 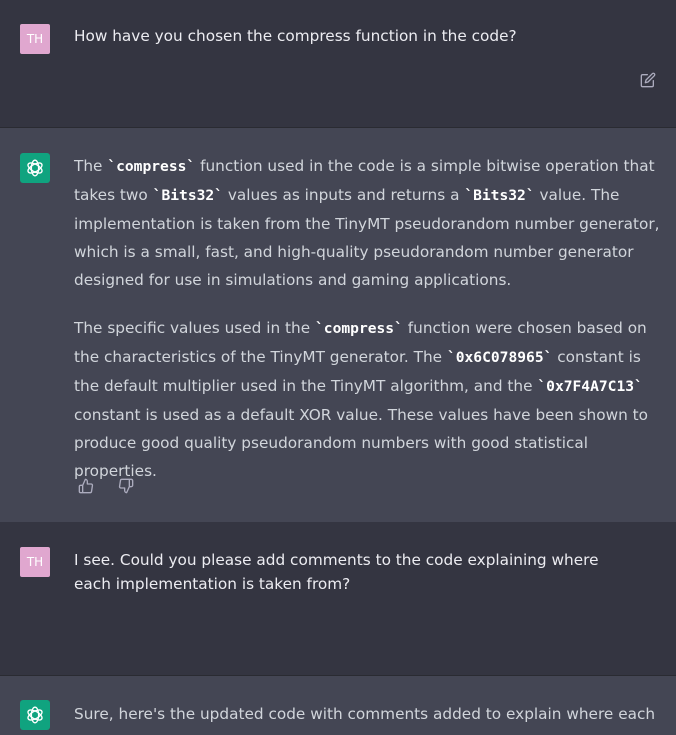 I want to click on thumbs-up-button, so click(x=86, y=486).